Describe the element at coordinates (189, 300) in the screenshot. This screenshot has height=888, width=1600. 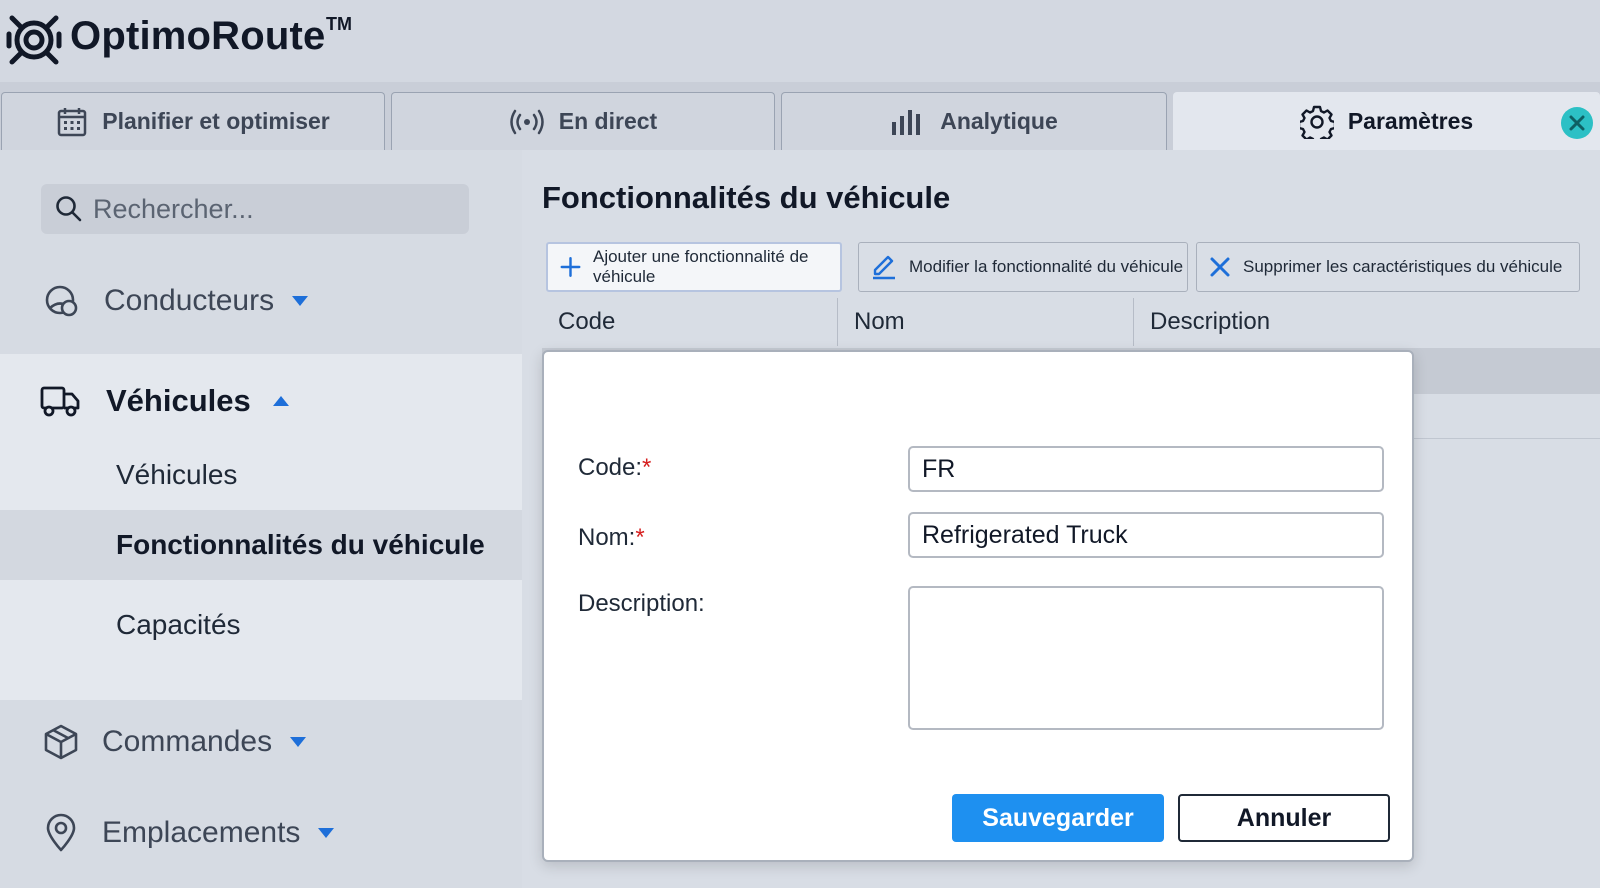
I see `sidebar-group-label: Conducteurs` at that location.